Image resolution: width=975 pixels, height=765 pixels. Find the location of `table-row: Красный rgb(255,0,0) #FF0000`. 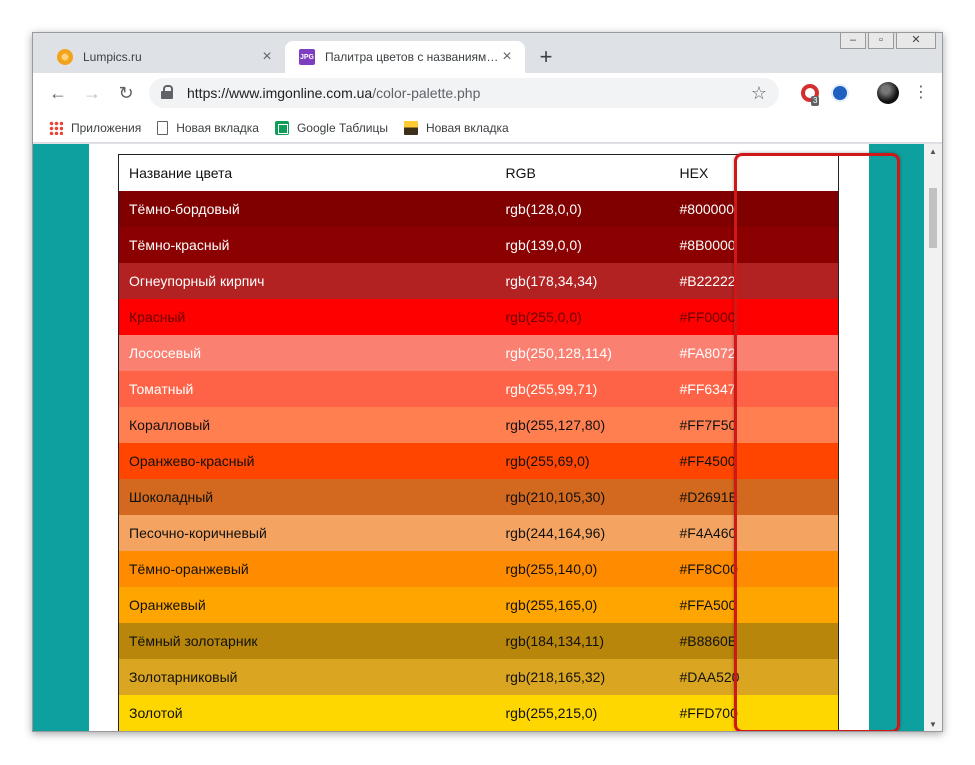

table-row: Красный rgb(255,0,0) #FF0000 is located at coordinates (478, 316).